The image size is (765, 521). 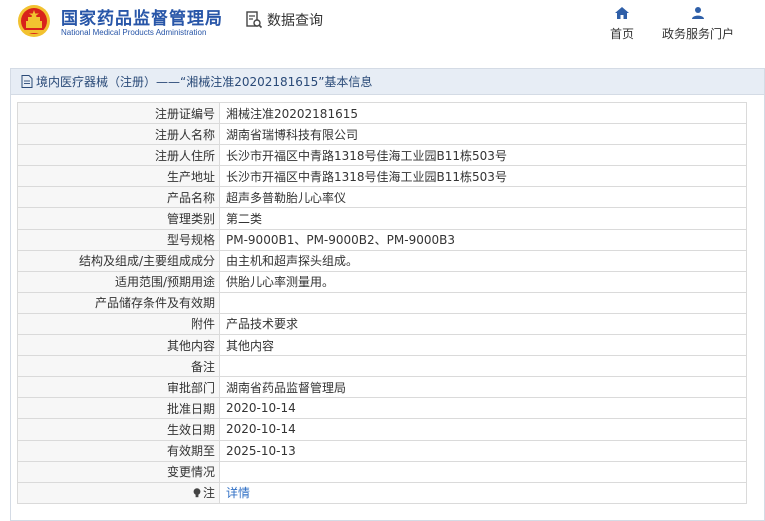 I want to click on row-label: 生产地址, so click(x=118, y=176).